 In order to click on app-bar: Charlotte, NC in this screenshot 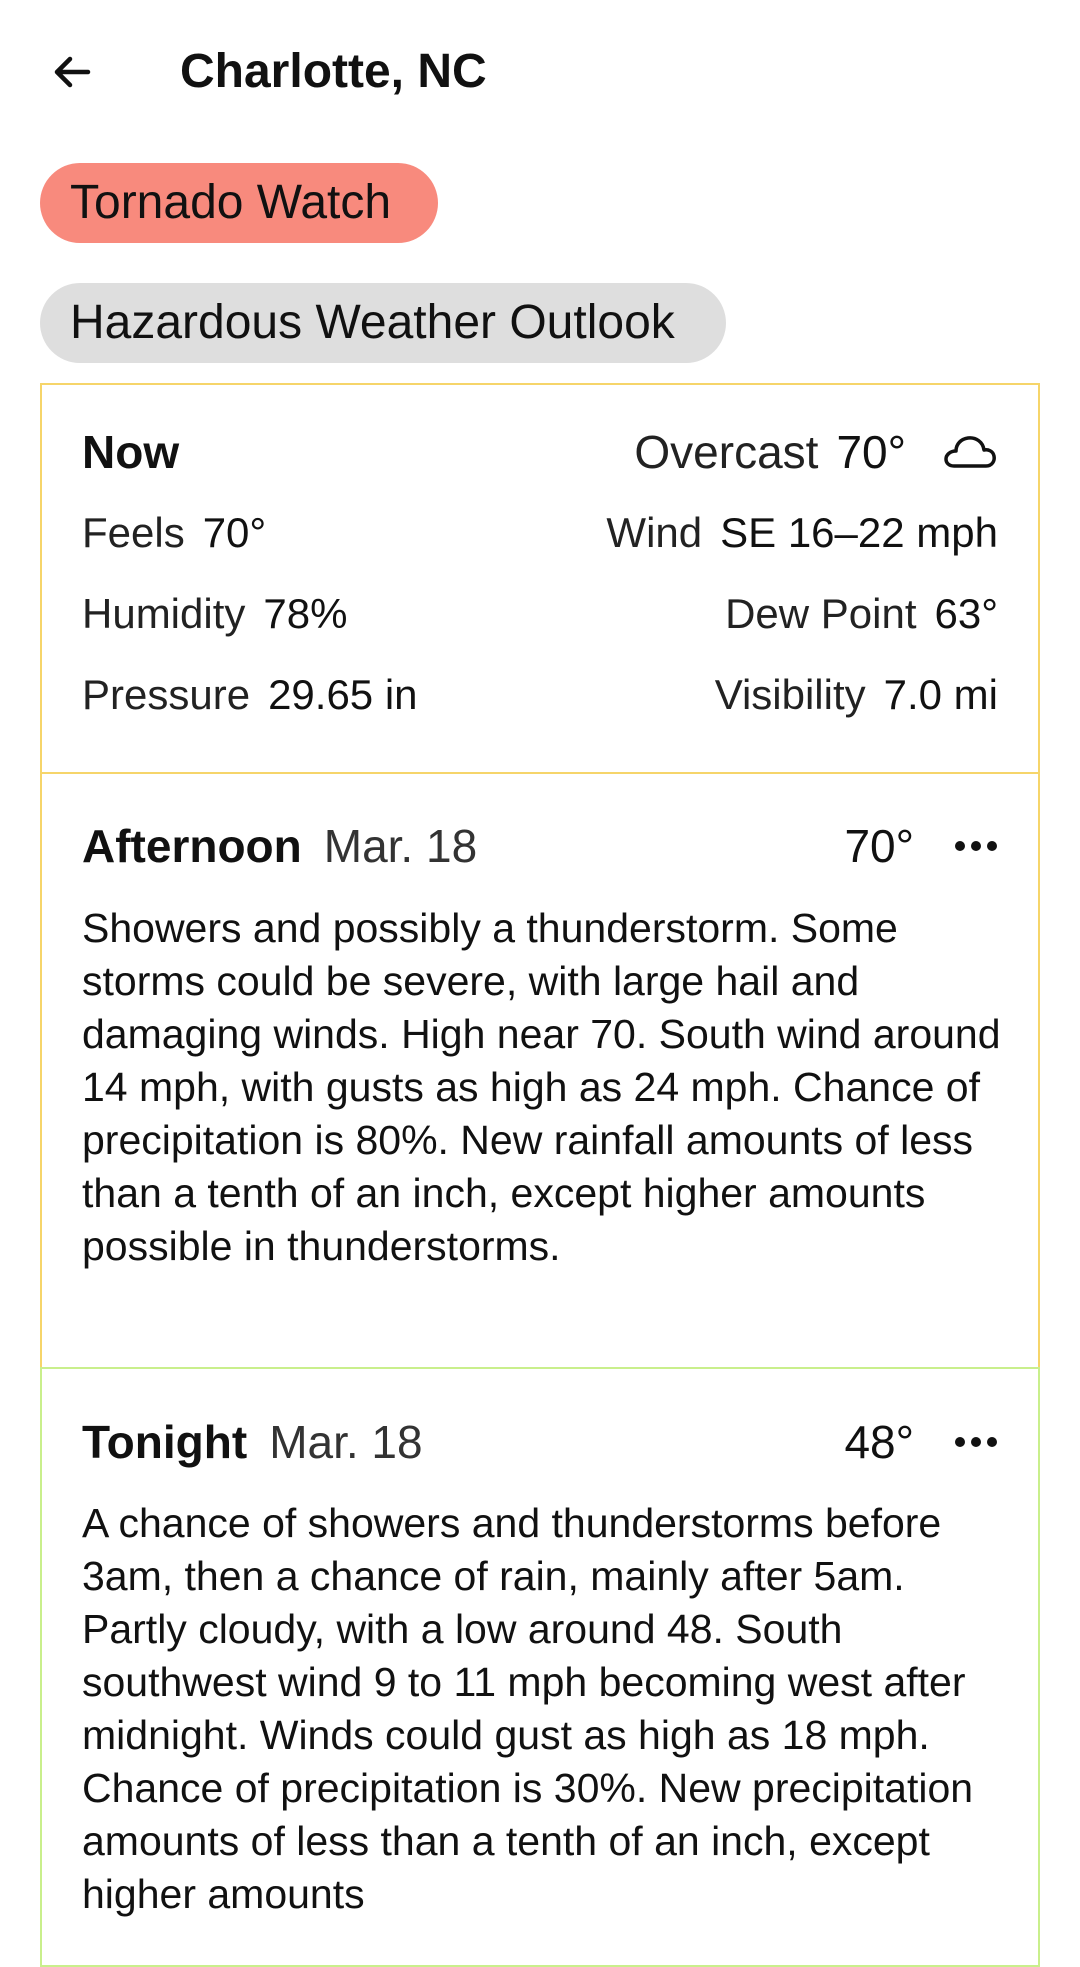, I will do `click(540, 72)`.